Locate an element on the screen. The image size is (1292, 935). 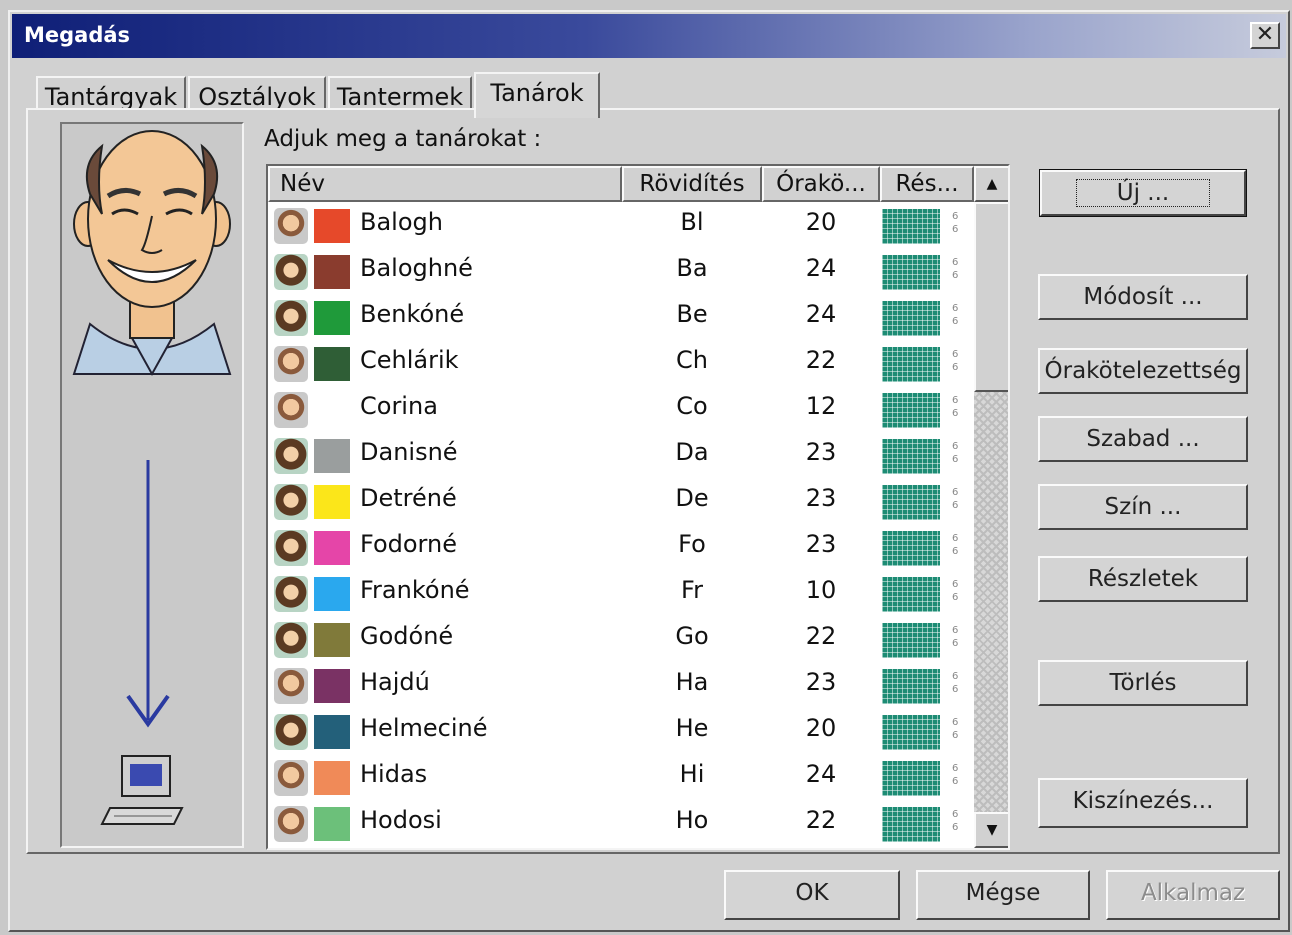
details-button: Részletek is located at coordinates (1143, 579).